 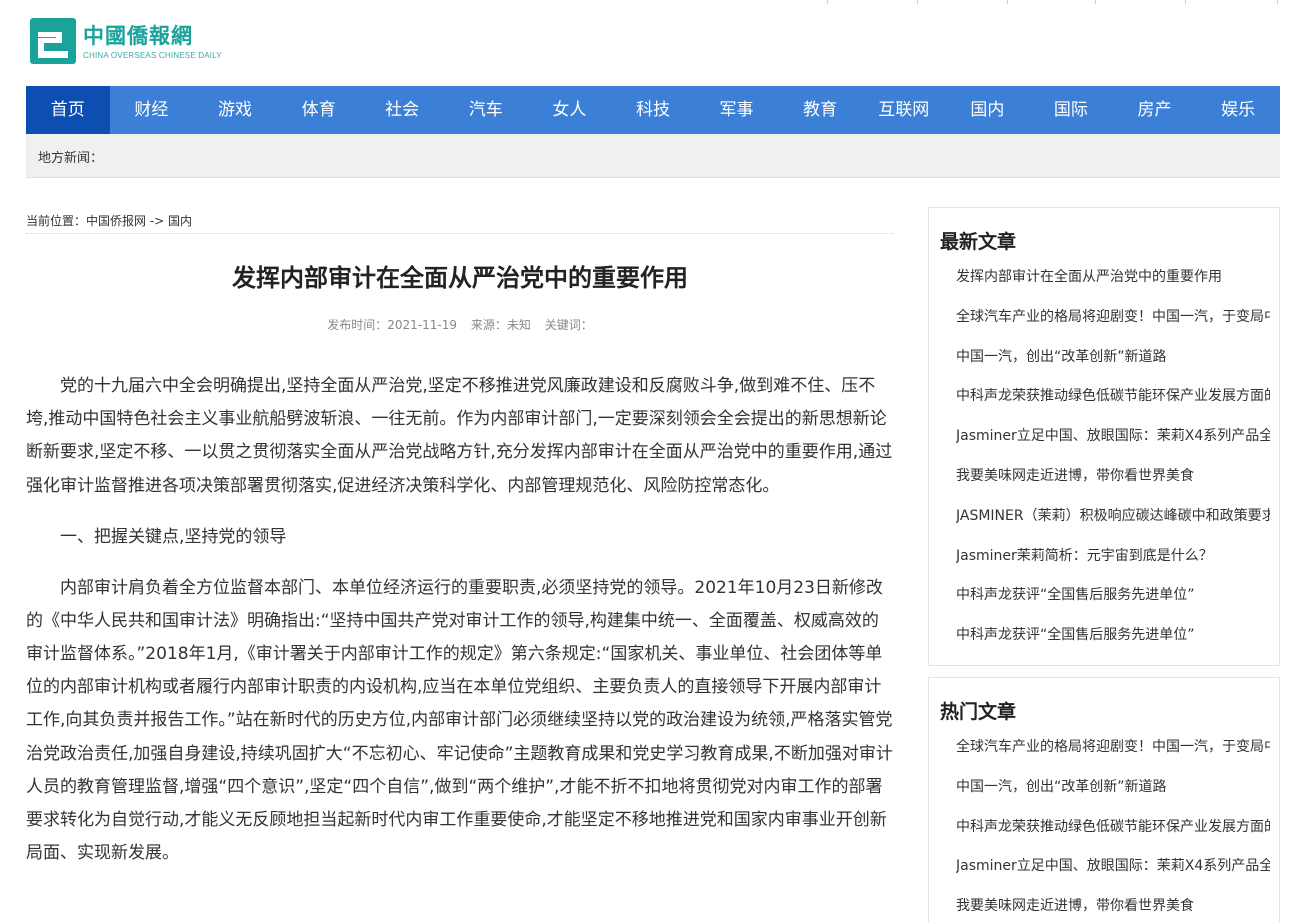 What do you see at coordinates (1113, 477) in the screenshot?
I see `latest-article-link: 我要美味网走近进博，带你看世界美食` at bounding box center [1113, 477].